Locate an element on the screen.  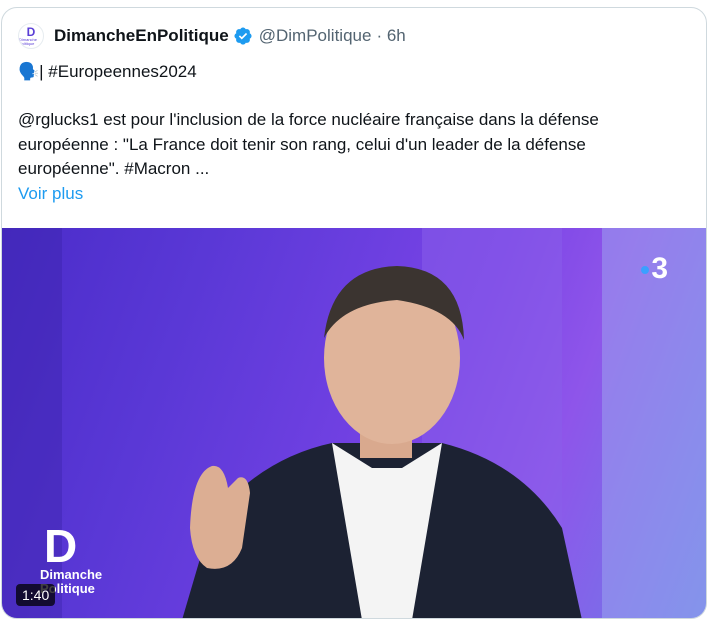
hashtag-line: 🗣️| #Europeennes2024 is located at coordinates (107, 72).